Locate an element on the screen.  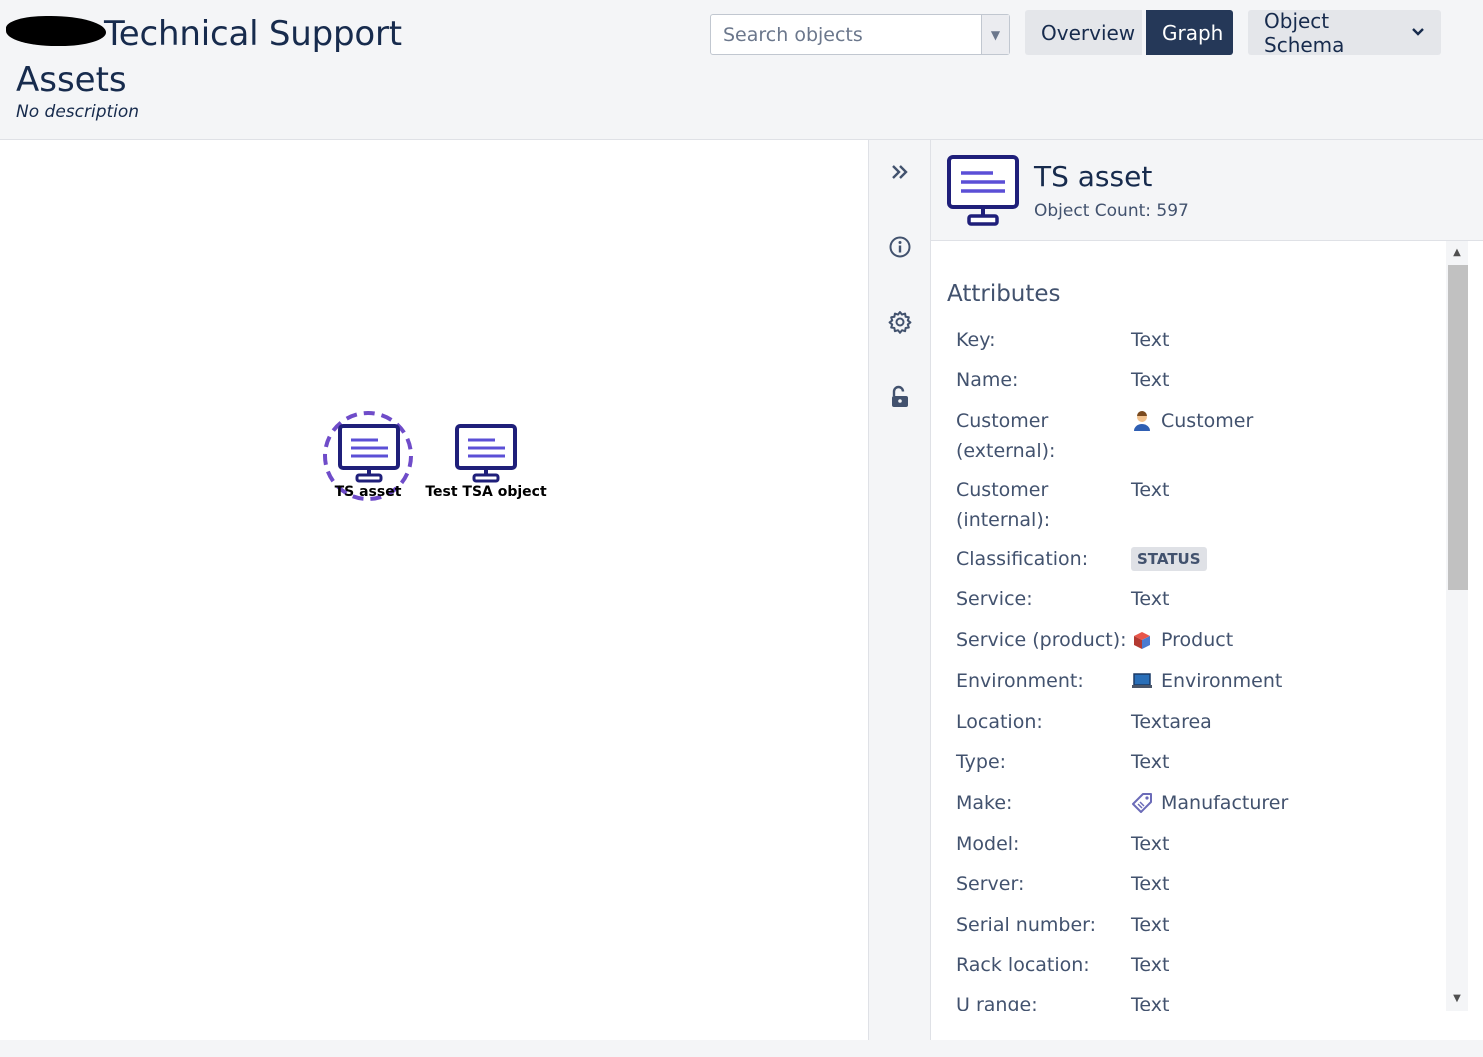
attribute-row: Service: Text is located at coordinates (1196, 599).